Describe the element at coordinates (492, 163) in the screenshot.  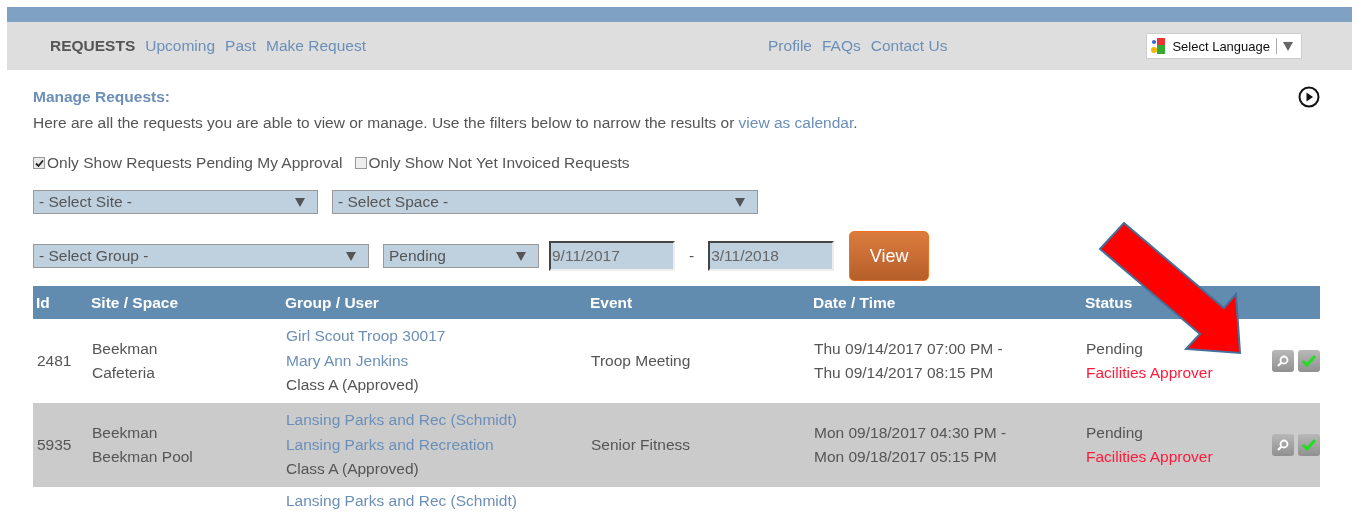
I see `checkbox-option: Only Show Not Yet Invoiced Requests` at that location.